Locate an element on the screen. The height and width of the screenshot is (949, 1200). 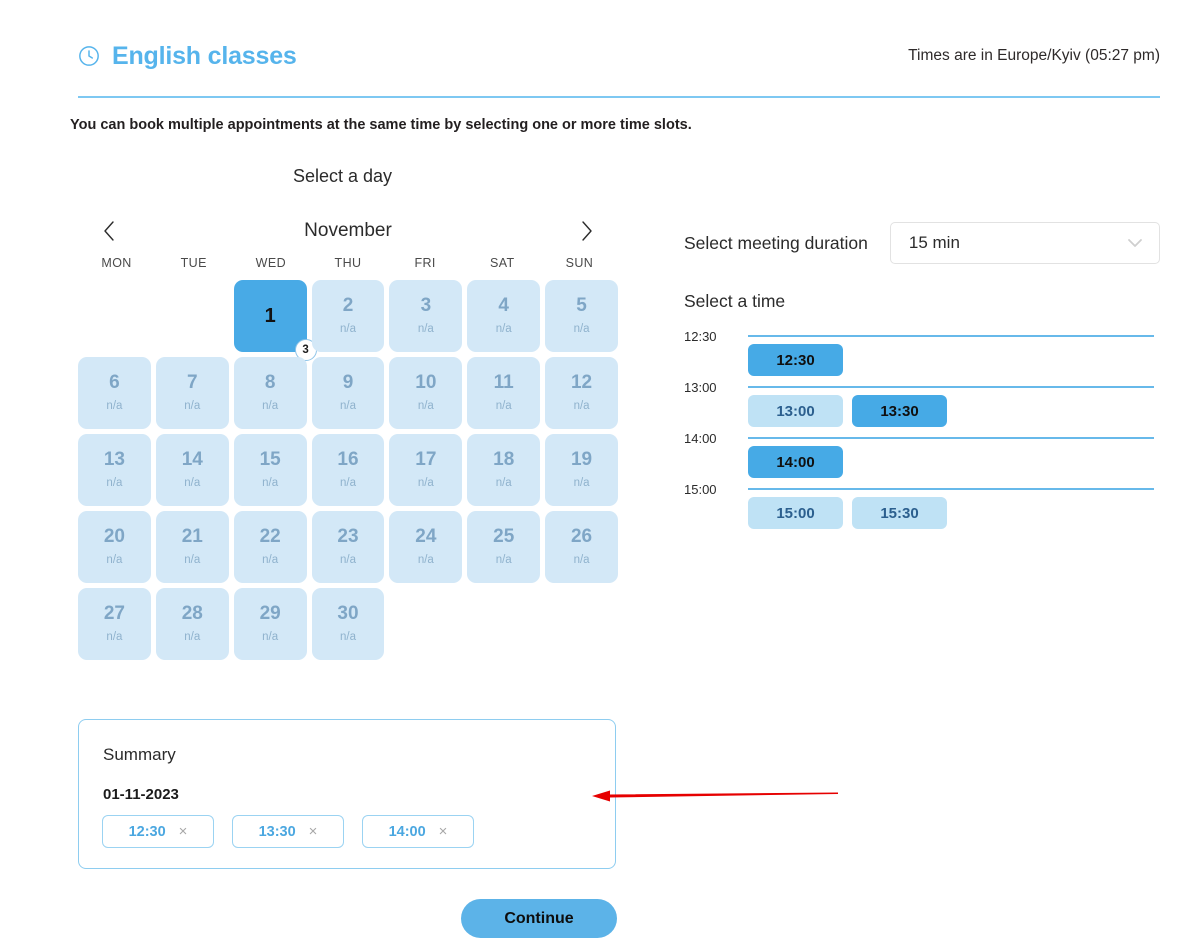
summary-chip-label: 12:30 is located at coordinates (147, 831).